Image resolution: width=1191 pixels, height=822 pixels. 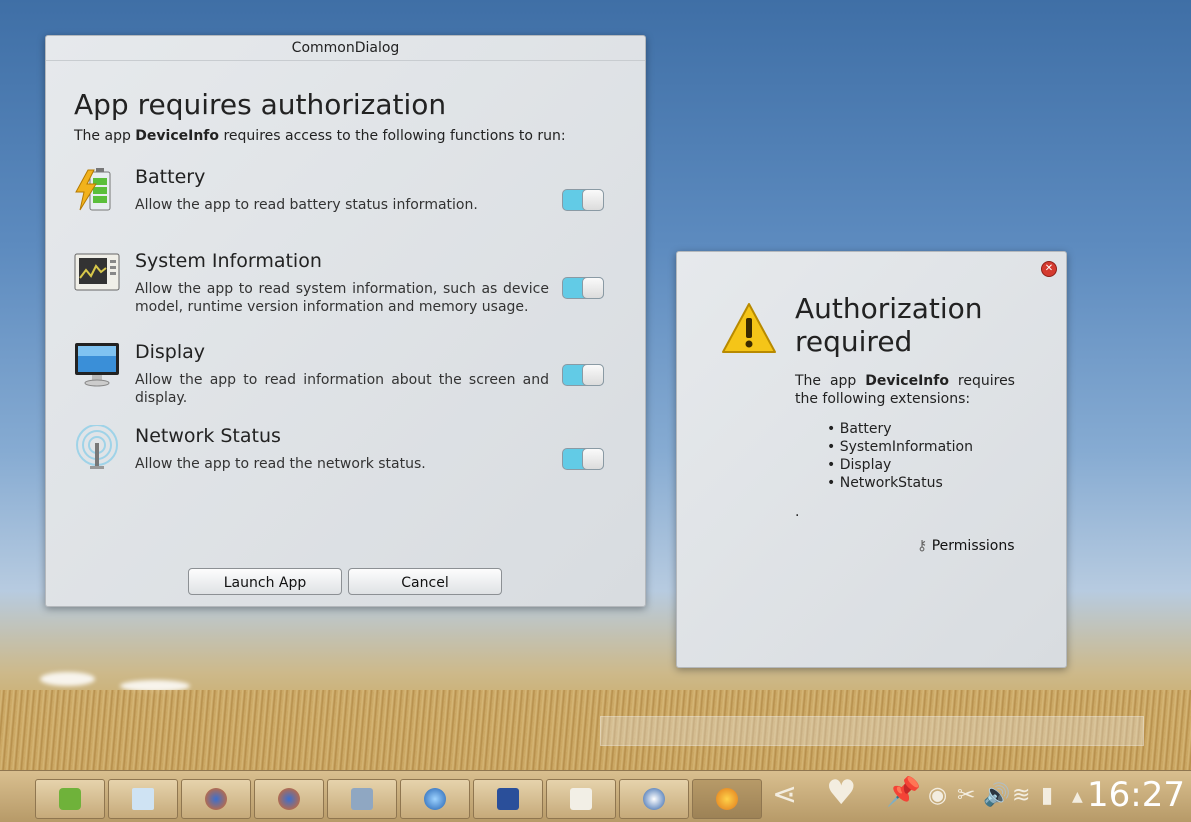 I want to click on close-icon: ✕, so click(x=1049, y=269).